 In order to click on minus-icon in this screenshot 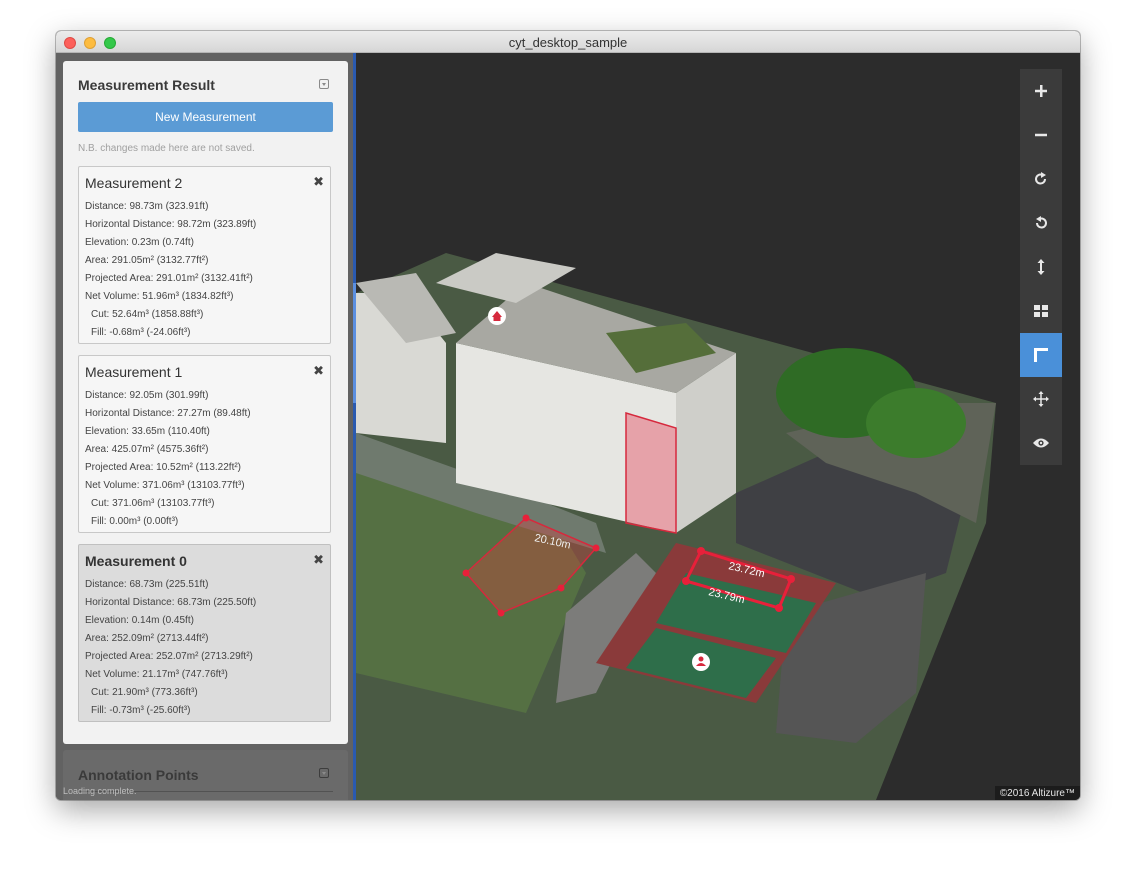, I will do `click(1041, 135)`.